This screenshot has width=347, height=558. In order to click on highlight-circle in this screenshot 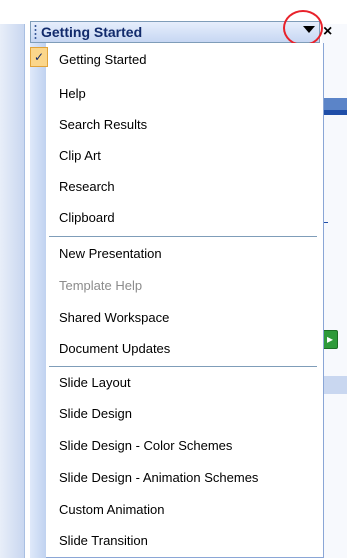, I will do `click(303, 28)`.